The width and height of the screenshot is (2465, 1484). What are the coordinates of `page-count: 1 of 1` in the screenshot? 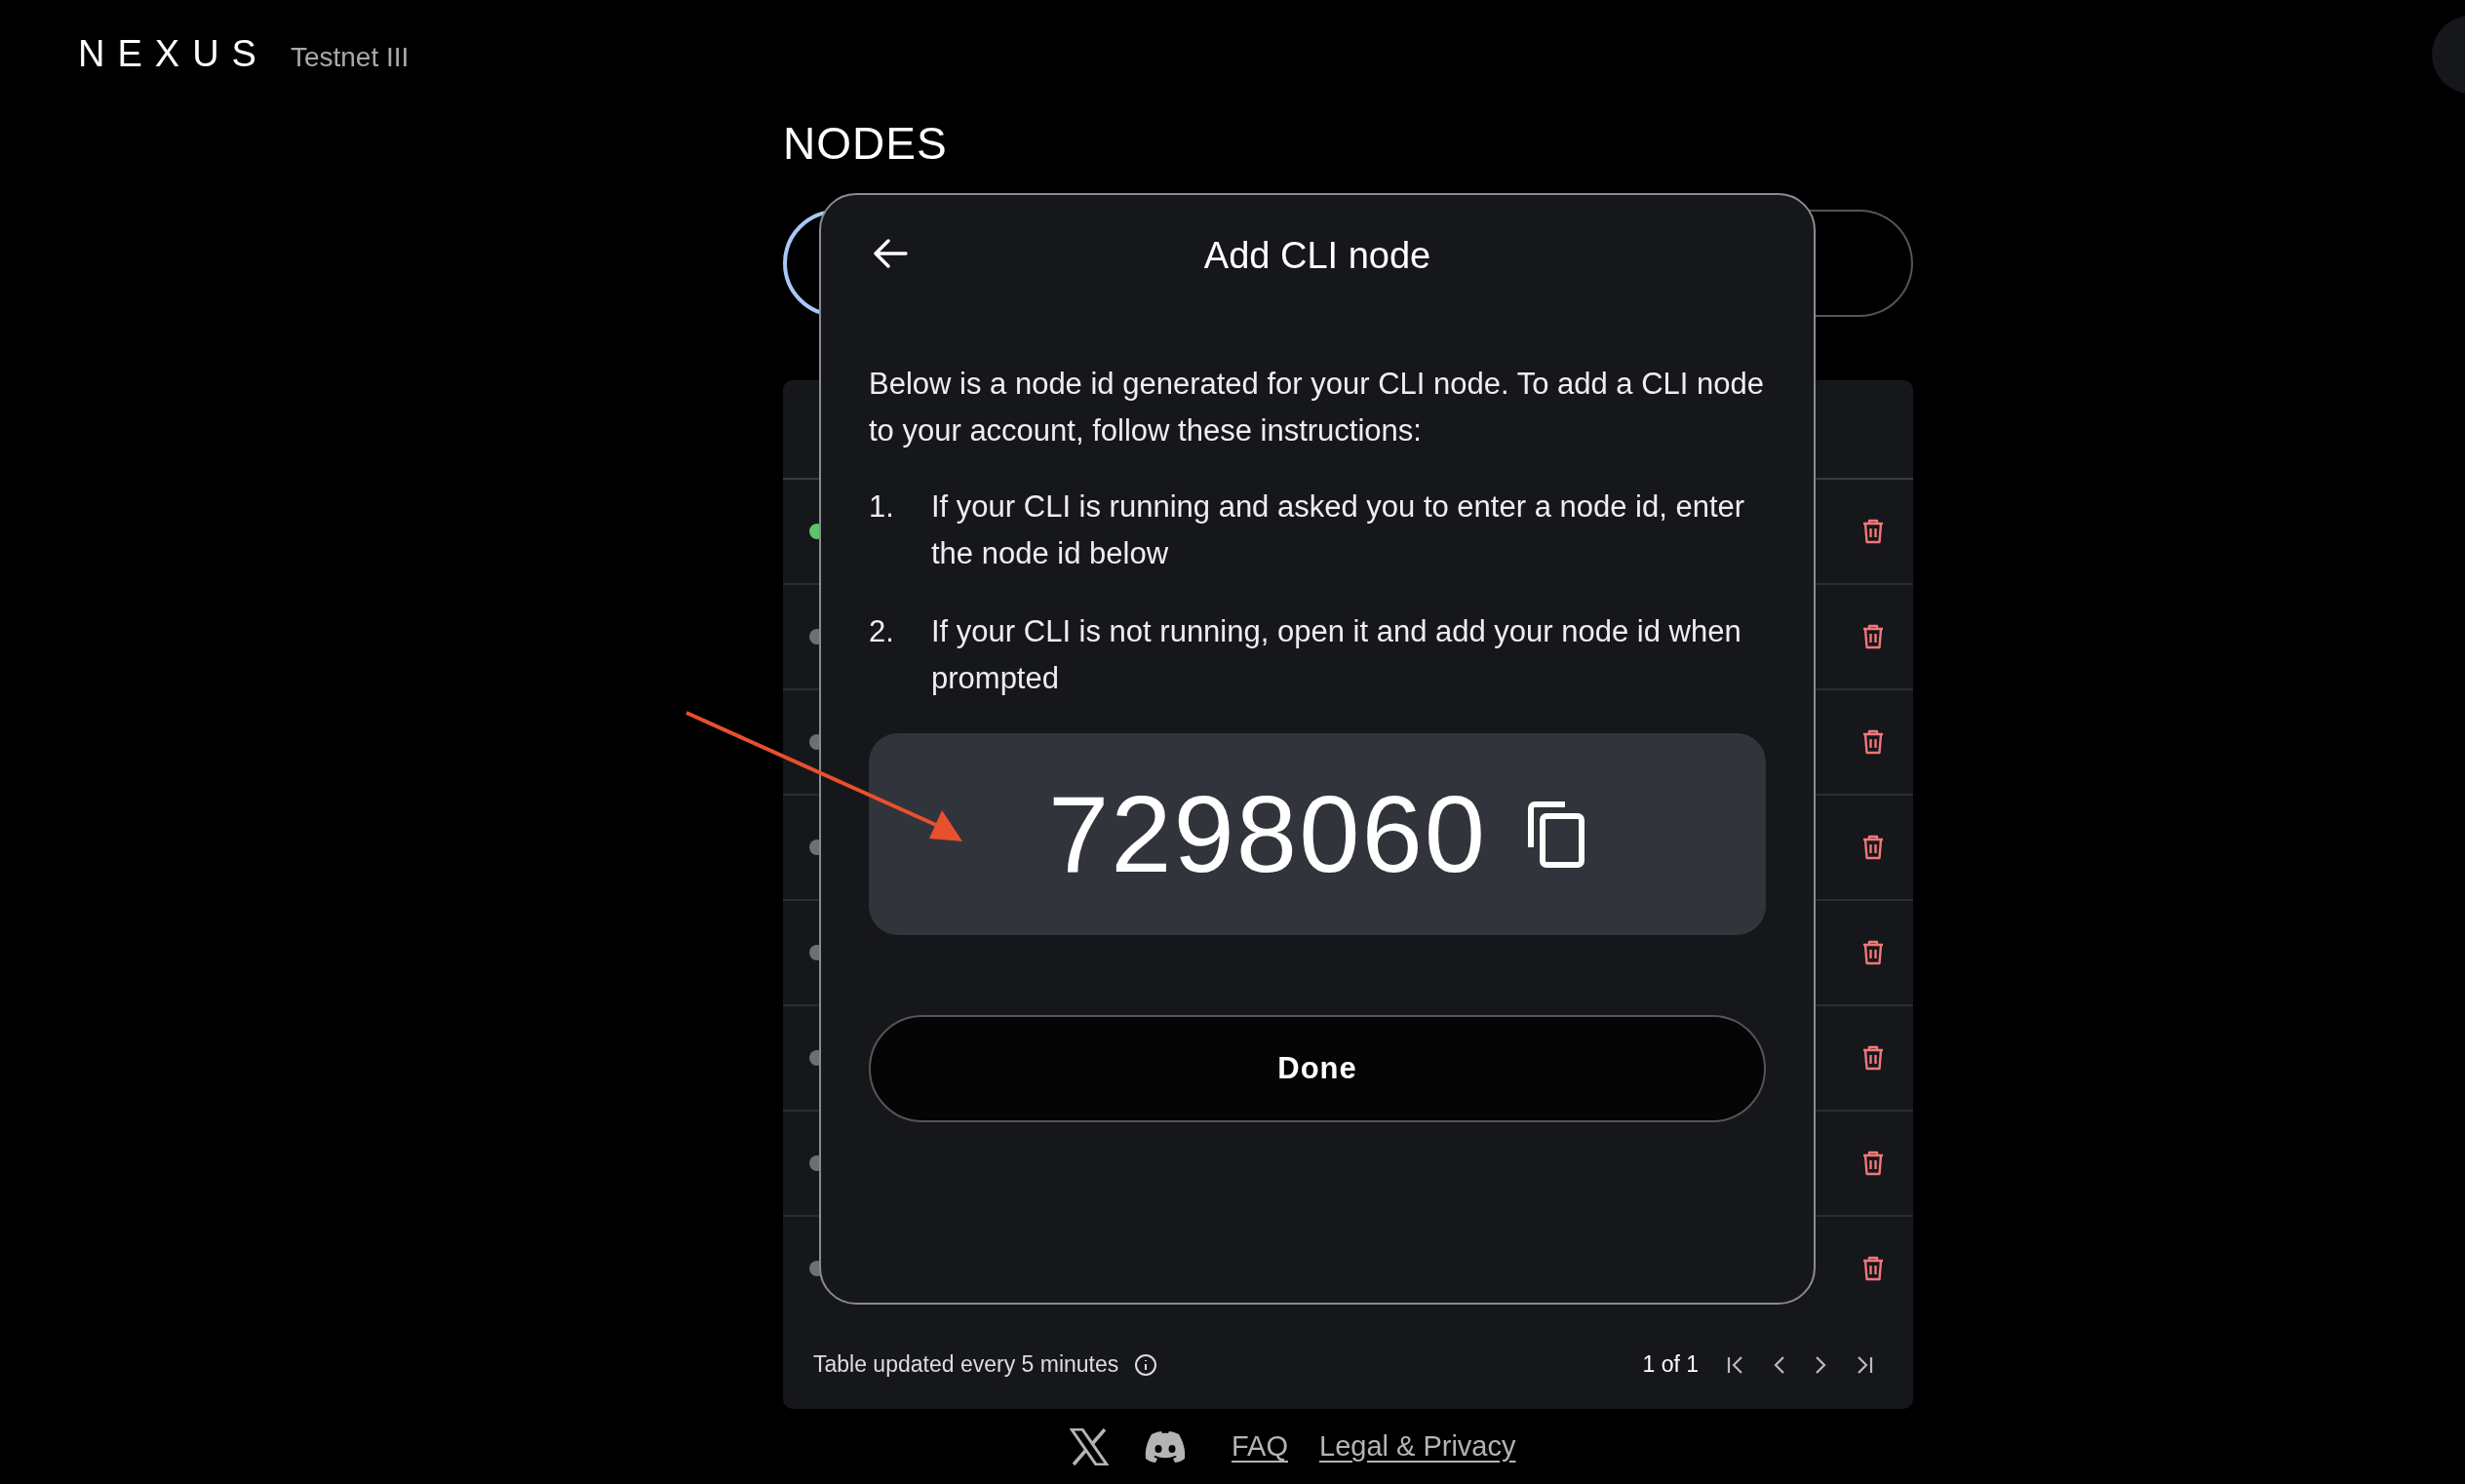 It's located at (1670, 1364).